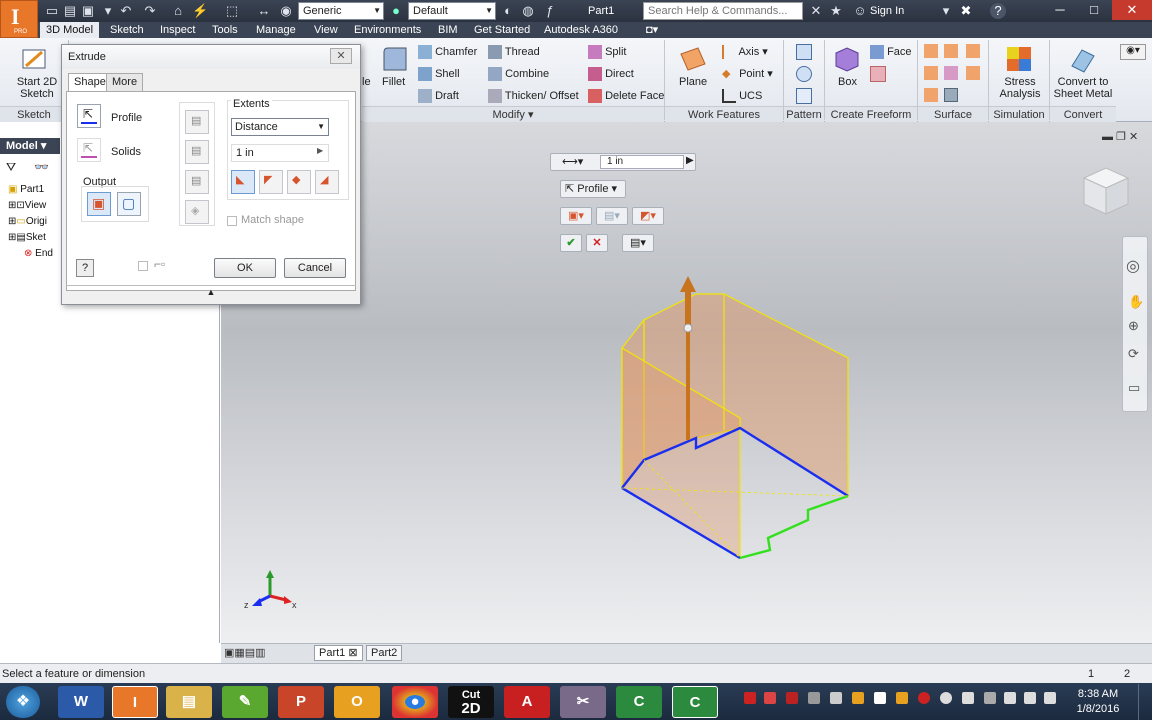 This screenshot has height=720, width=1152. What do you see at coordinates (352, 653) in the screenshot?
I see `close-icon: ⊠` at bounding box center [352, 653].